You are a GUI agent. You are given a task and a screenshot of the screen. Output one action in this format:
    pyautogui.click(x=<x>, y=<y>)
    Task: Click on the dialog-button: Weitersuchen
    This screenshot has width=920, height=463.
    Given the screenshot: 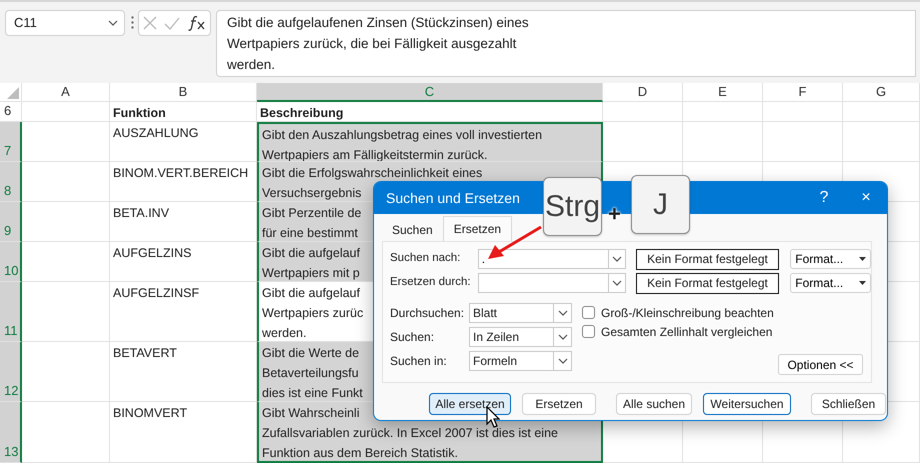 What is the action you would take?
    pyautogui.click(x=747, y=404)
    